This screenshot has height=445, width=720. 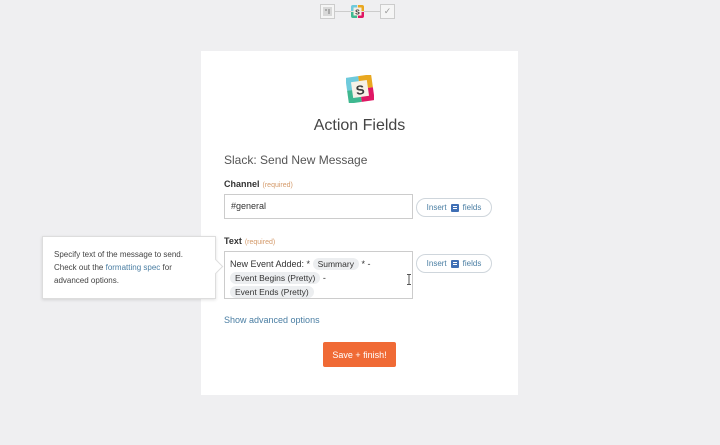 I want to click on formatting-spec-link: formatting spec, so click(x=133, y=267).